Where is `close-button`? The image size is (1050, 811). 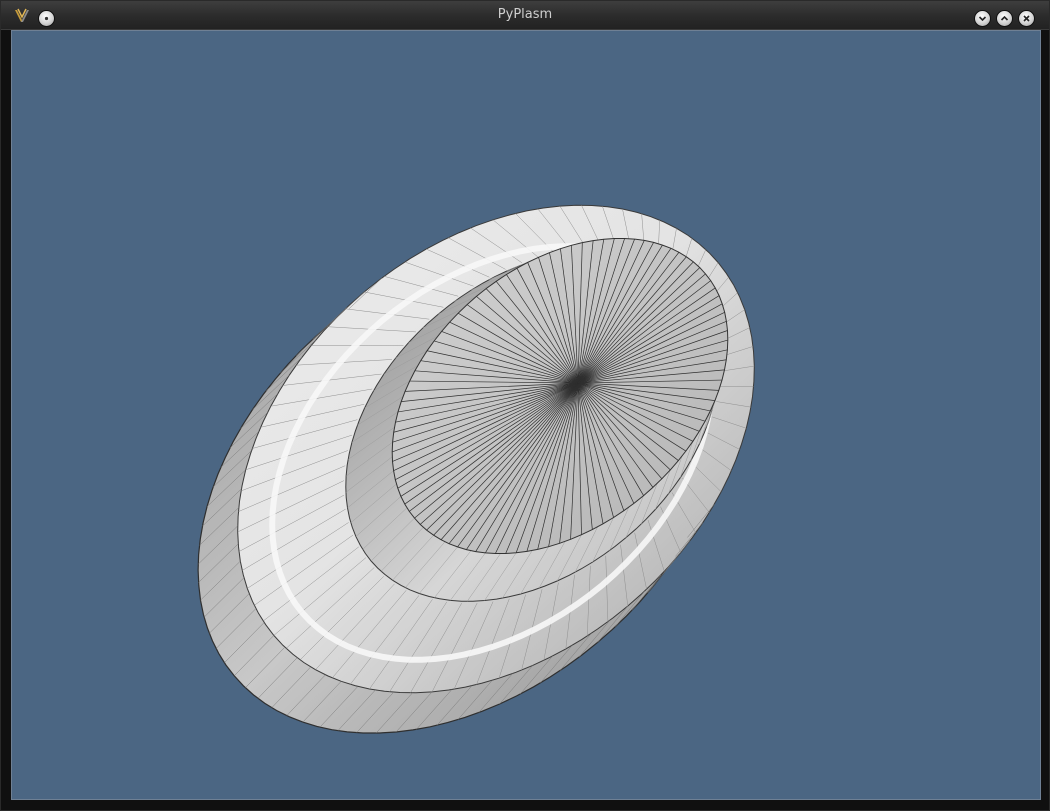
close-button is located at coordinates (1026, 18).